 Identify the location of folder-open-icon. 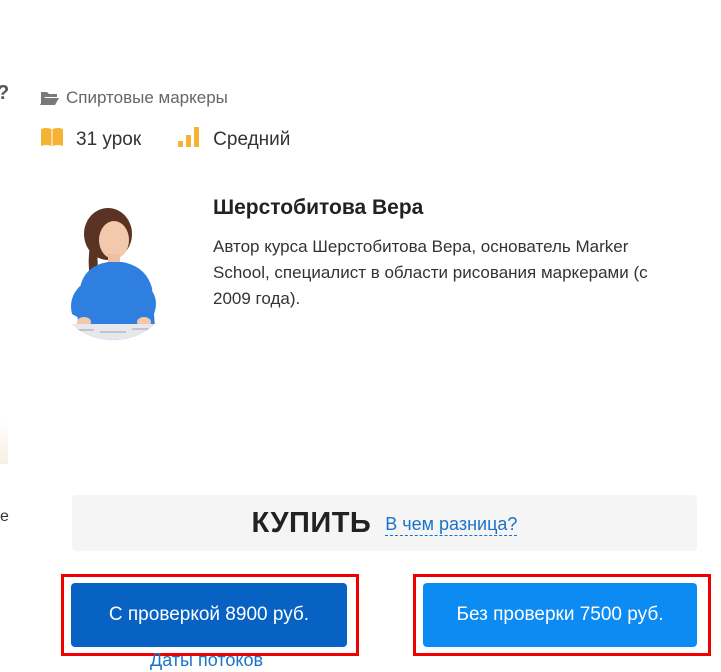
(50, 98).